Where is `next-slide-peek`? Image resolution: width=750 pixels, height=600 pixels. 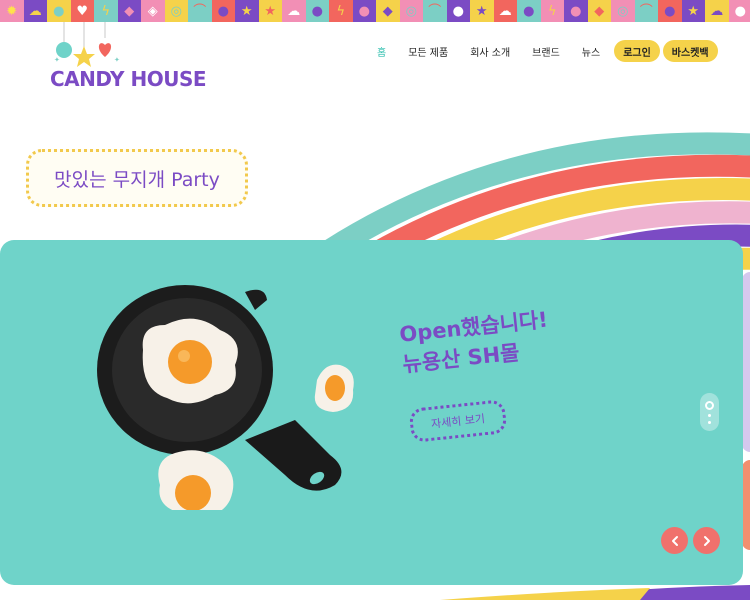 next-slide-peek is located at coordinates (746, 362).